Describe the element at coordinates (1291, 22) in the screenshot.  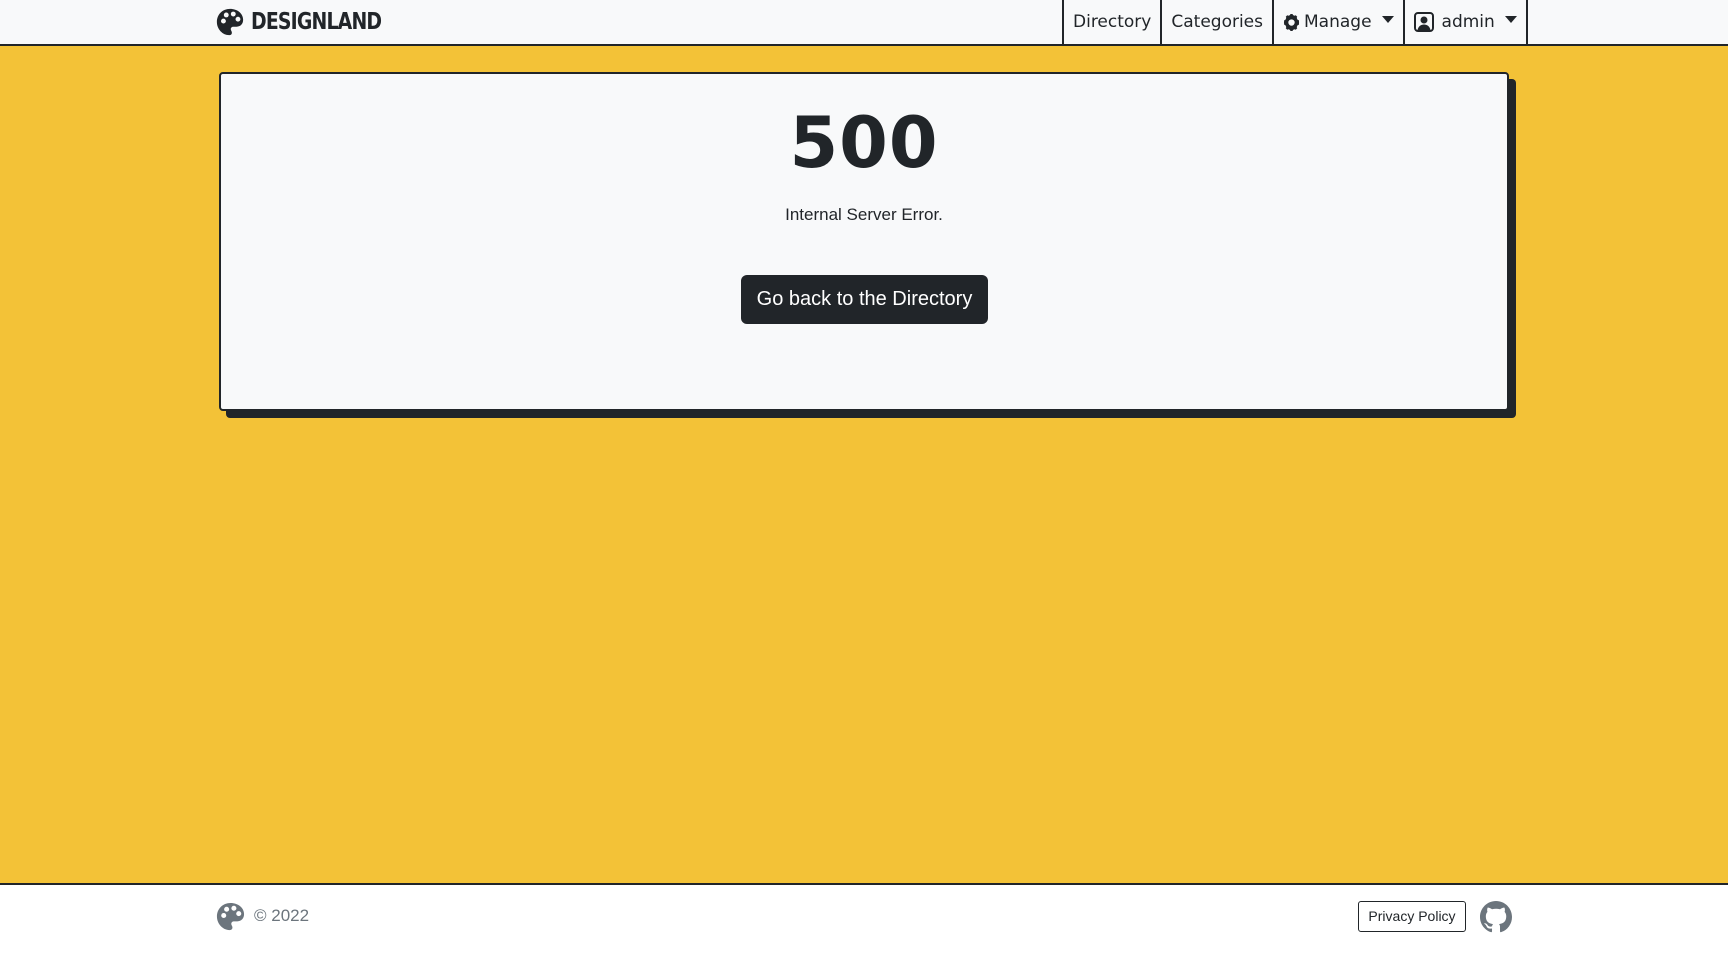
I see `gear-icon` at that location.